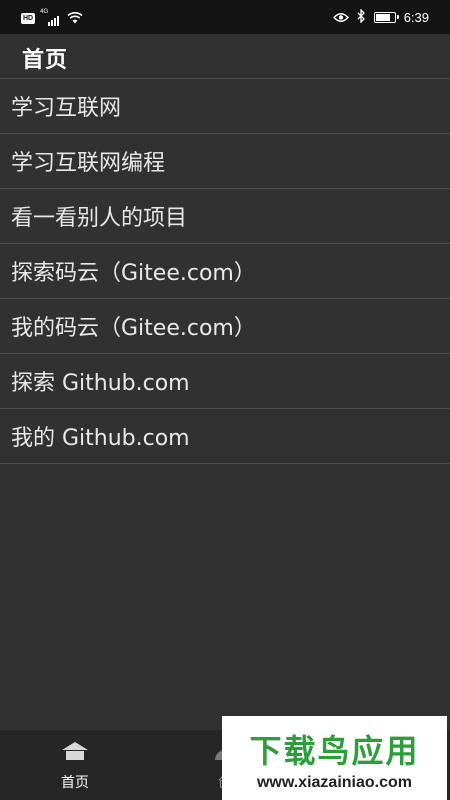 Image resolution: width=450 pixels, height=800 pixels. What do you see at coordinates (225, 106) in the screenshot?
I see `menu-item-learn-internet: 学习互联网` at bounding box center [225, 106].